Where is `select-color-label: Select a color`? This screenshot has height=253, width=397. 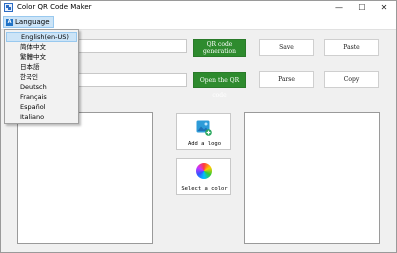
select-color-label: Select a color is located at coordinates (204, 189).